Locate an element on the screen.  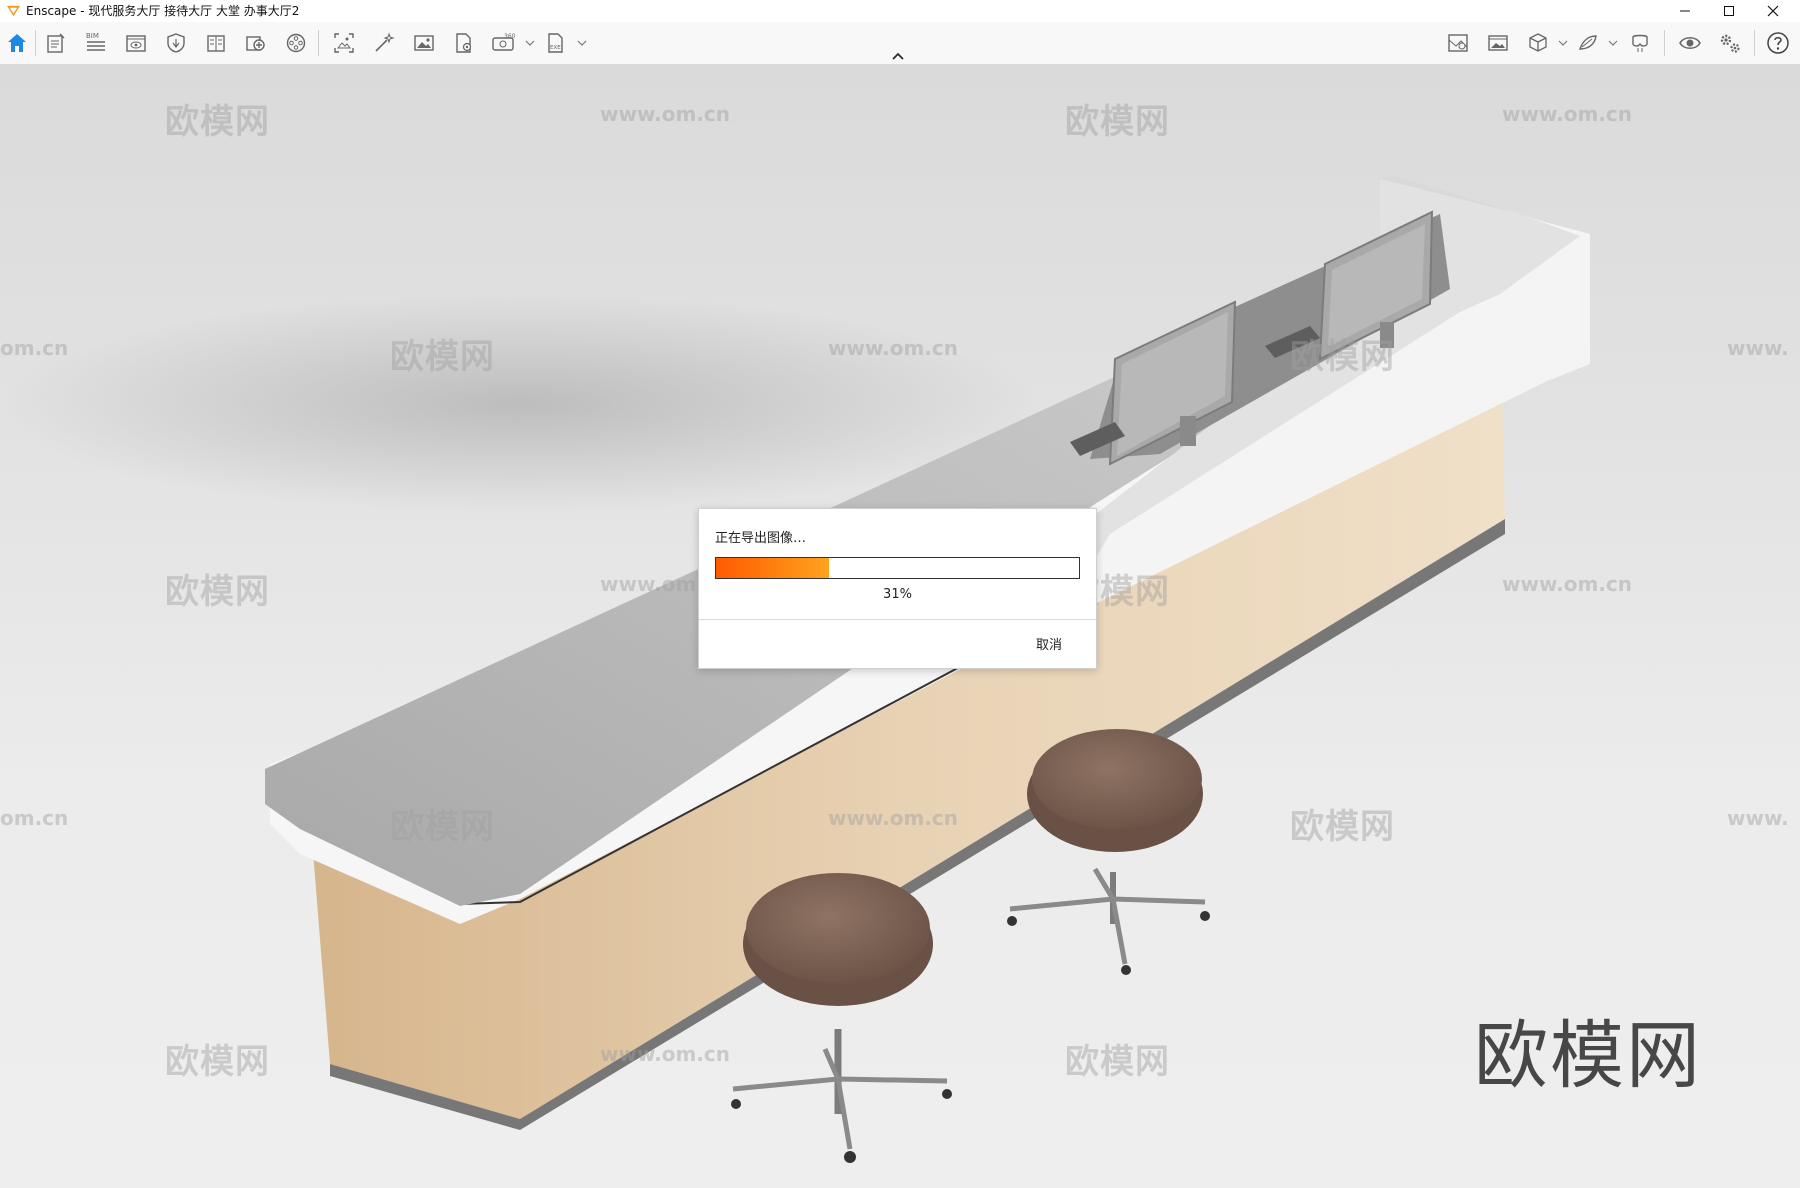
close-button is located at coordinates (1773, 11).